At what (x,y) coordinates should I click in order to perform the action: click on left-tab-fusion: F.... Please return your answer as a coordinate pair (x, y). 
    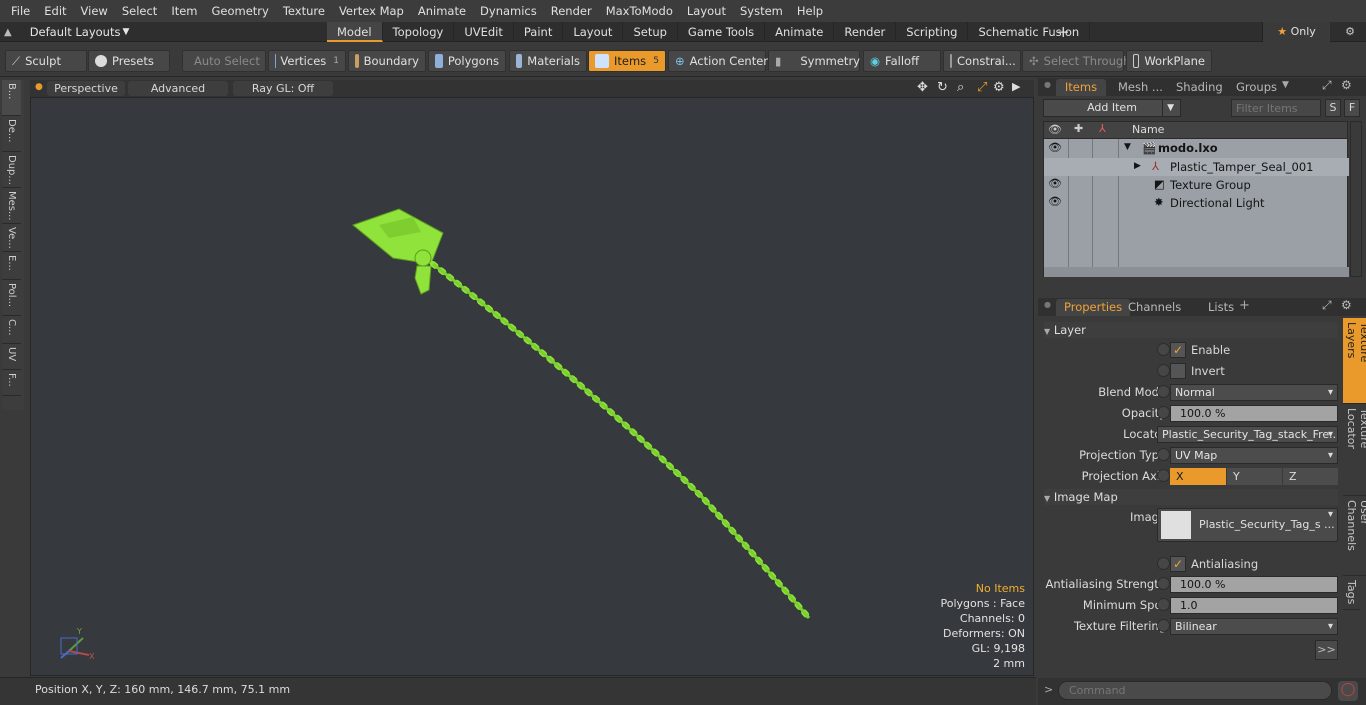
    Looking at the image, I should click on (11, 383).